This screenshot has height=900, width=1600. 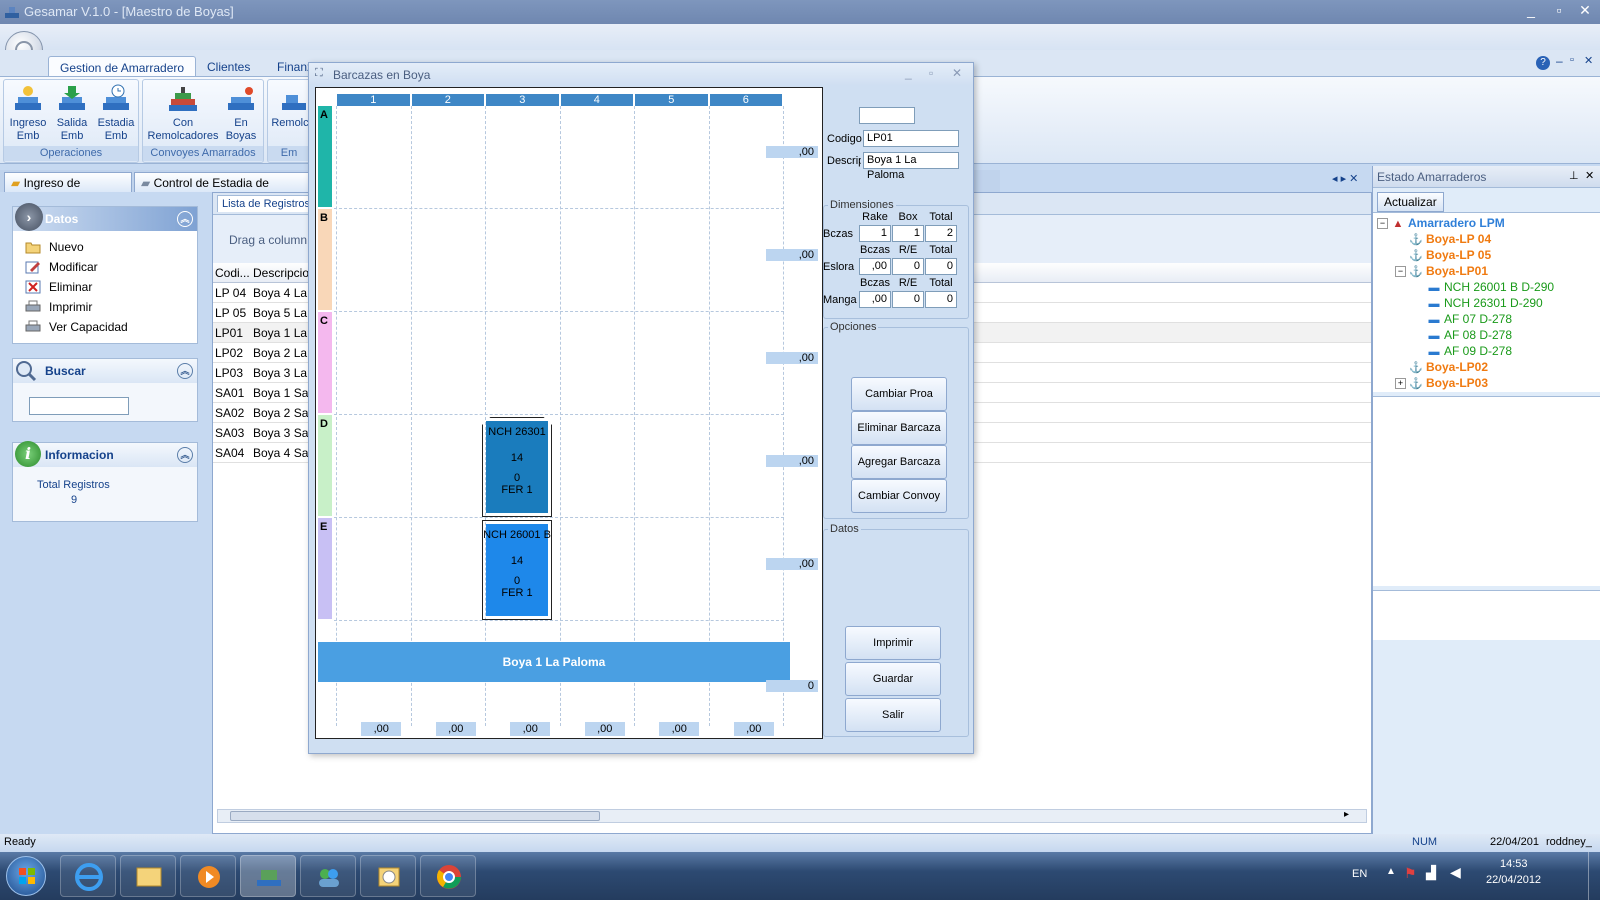 What do you see at coordinates (448, 876) in the screenshot?
I see `taskbar-chrome` at bounding box center [448, 876].